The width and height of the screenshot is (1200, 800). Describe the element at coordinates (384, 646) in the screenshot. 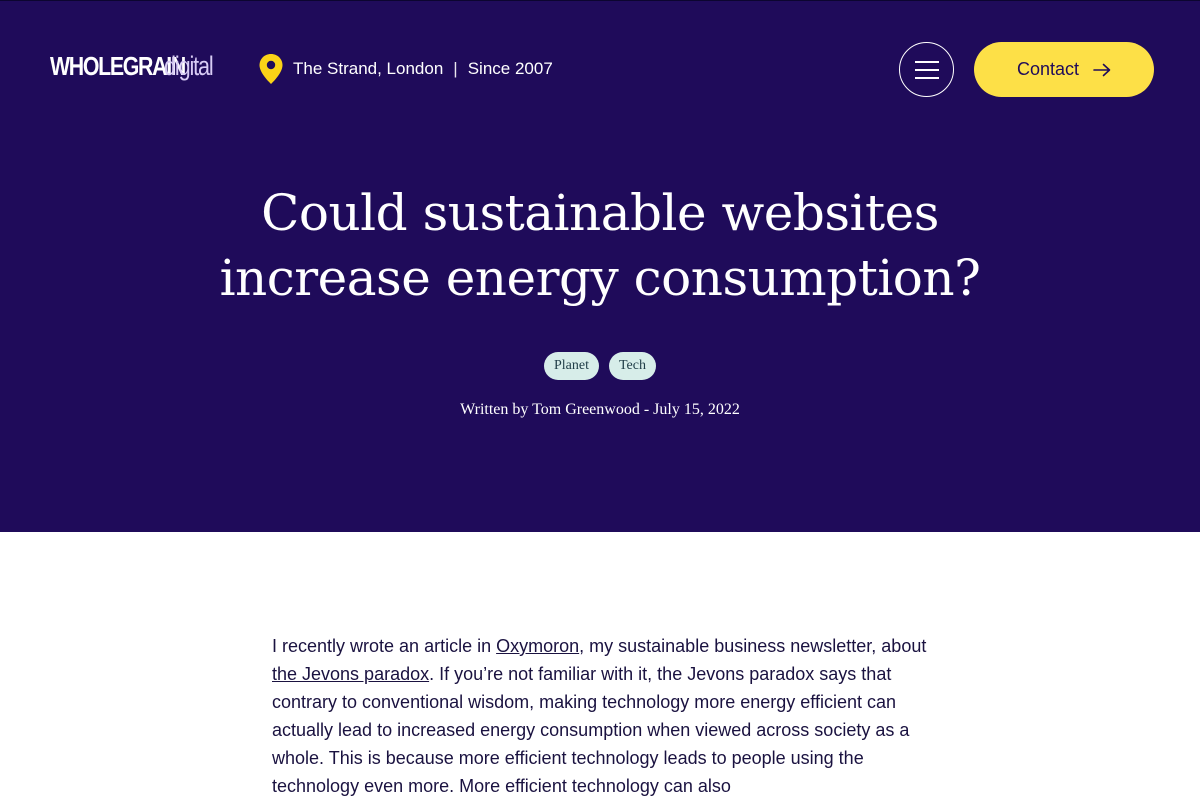

I see `paragraph-text: I recently wrote an article in` at that location.